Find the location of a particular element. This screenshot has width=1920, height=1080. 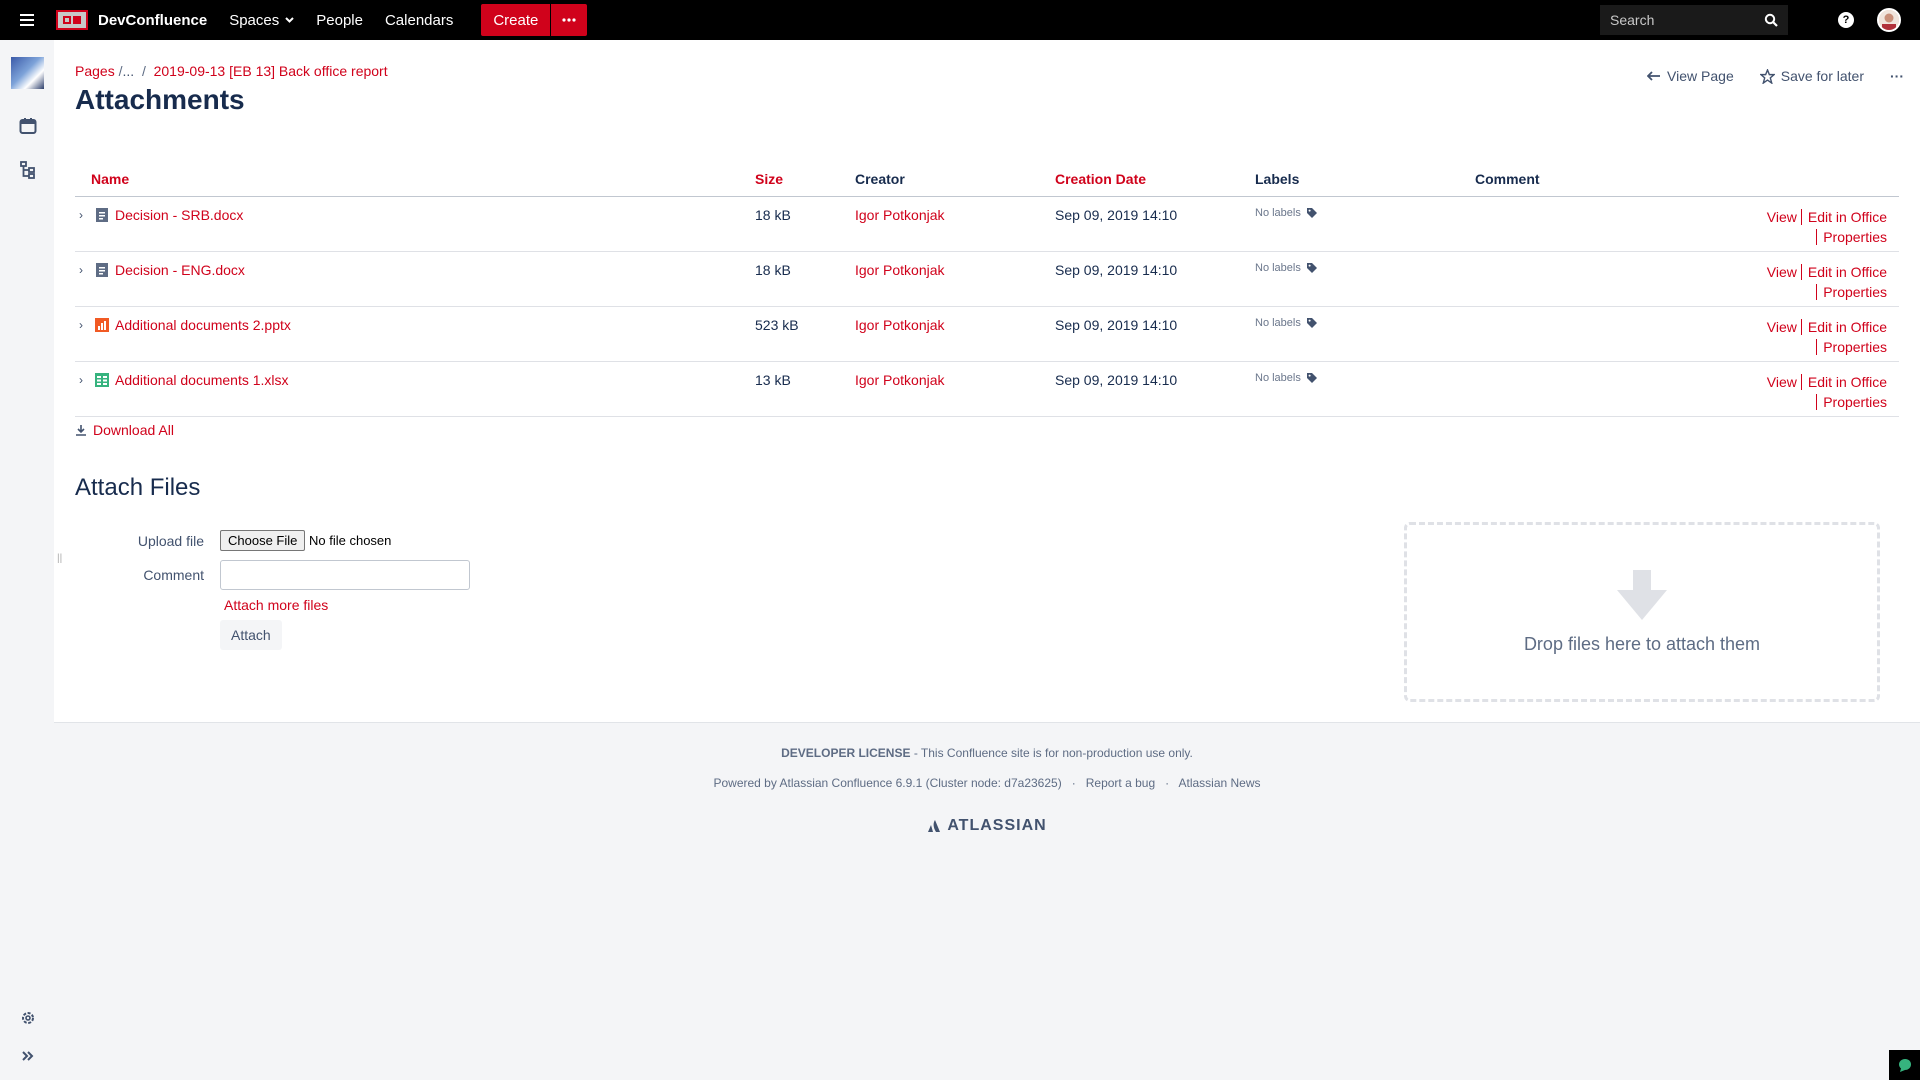

save-for-later-button: Save for later is located at coordinates (1811, 76).